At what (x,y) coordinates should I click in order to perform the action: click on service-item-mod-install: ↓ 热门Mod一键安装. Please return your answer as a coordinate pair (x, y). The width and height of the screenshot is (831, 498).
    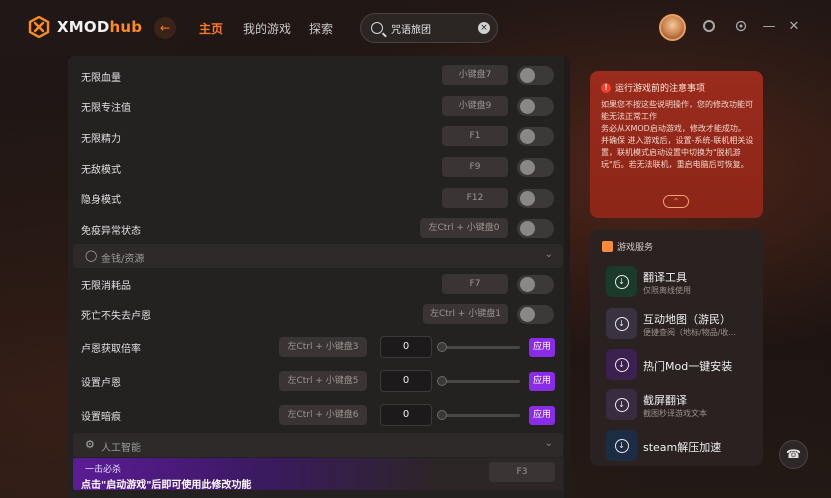
    Looking at the image, I should click on (681, 365).